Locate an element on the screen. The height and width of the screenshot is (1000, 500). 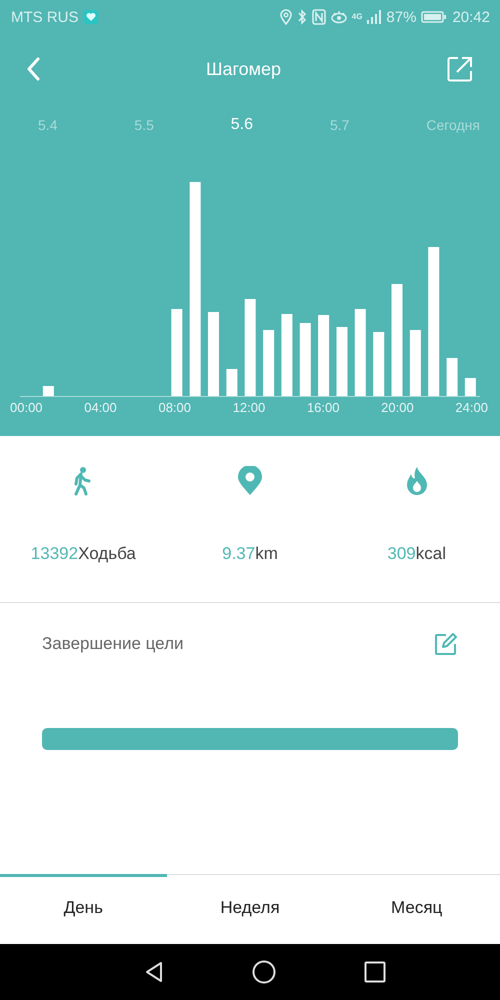
date-tab: 5.4 is located at coordinates (48, 125).